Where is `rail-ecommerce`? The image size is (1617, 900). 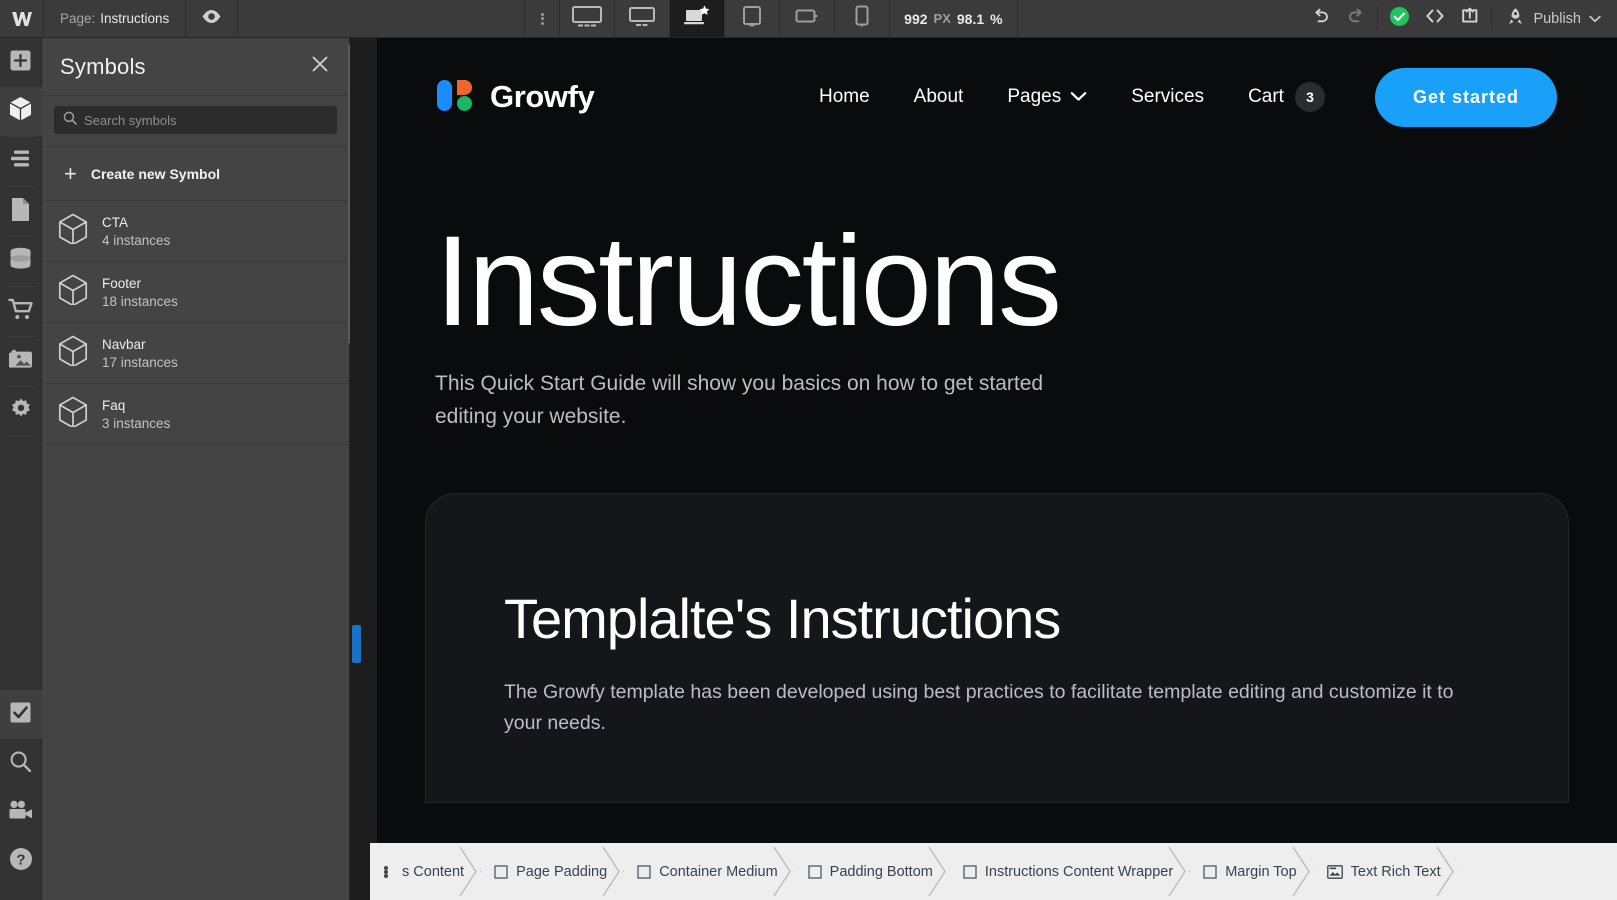 rail-ecommerce is located at coordinates (21, 311).